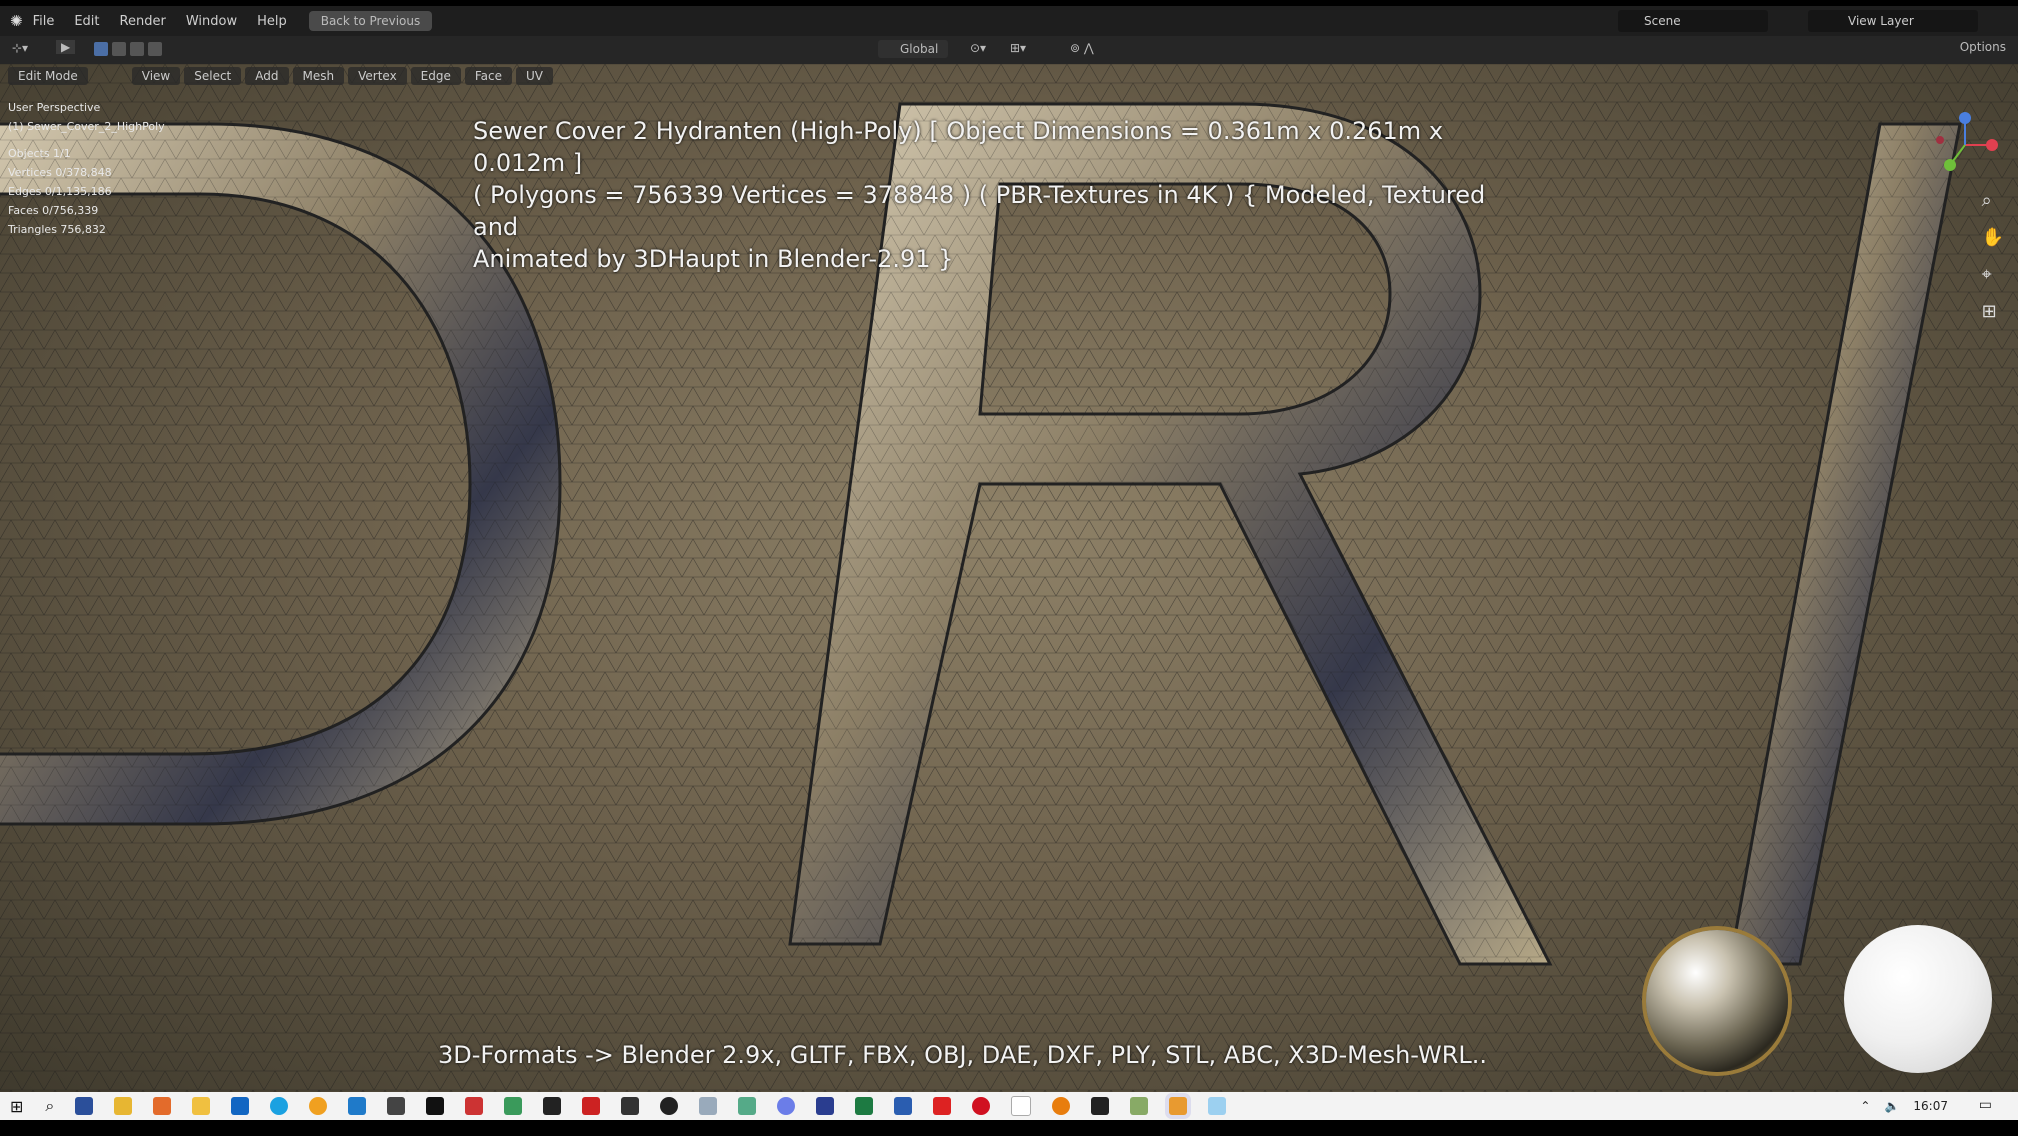  What do you see at coordinates (1893, 21) in the screenshot?
I see `view-layer-selector: View Layer` at bounding box center [1893, 21].